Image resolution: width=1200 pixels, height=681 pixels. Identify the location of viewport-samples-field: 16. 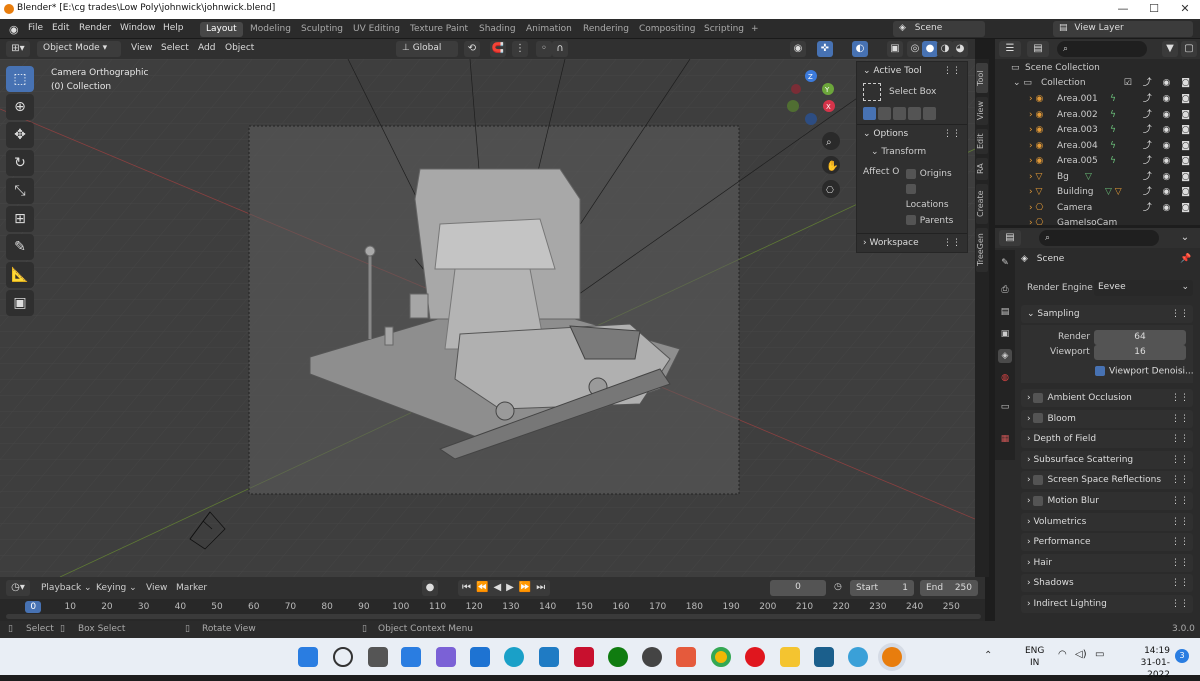
(1140, 352).